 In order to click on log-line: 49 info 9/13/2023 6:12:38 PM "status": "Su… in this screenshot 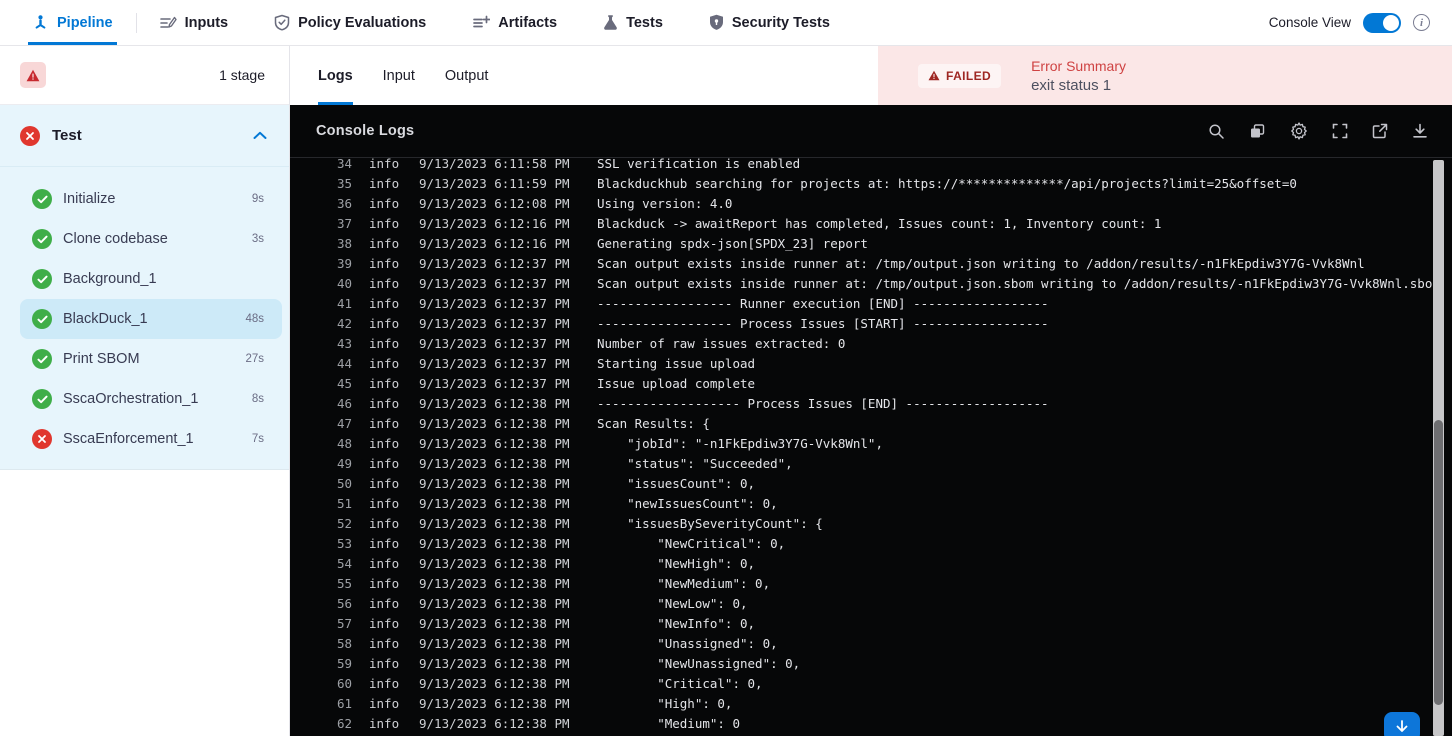, I will do `click(871, 463)`.